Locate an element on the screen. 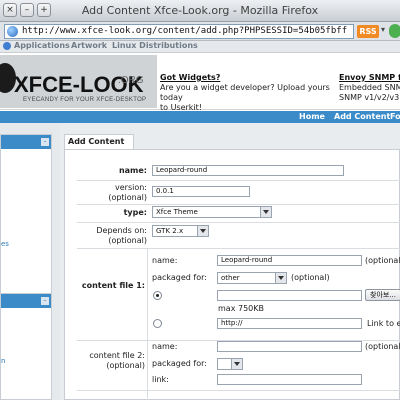  name-label: name: is located at coordinates (132, 170).